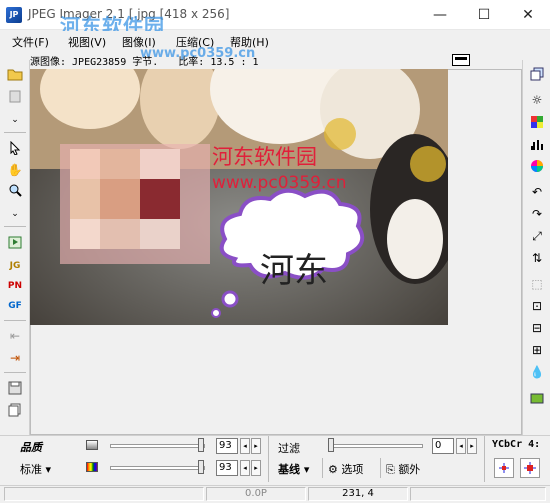 The width and height of the screenshot is (550, 503). What do you see at coordinates (516, 444) in the screenshot?
I see `colorspace-label: YCbCr 4:` at bounding box center [516, 444].